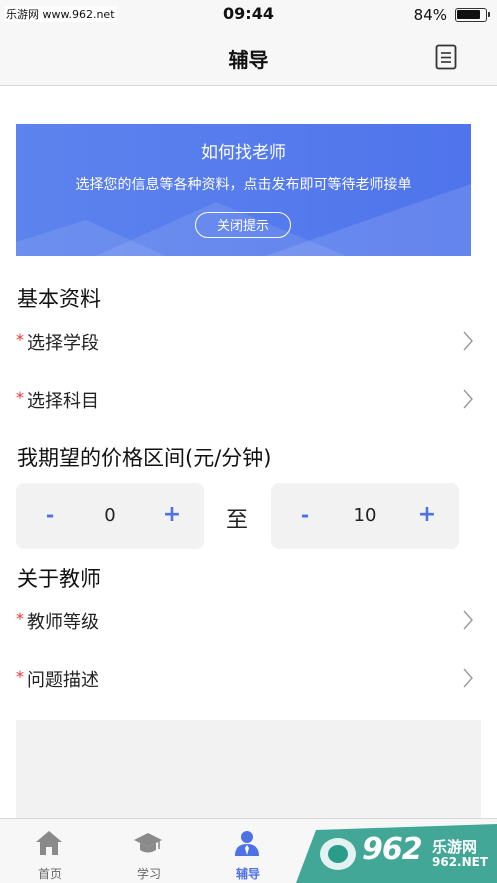  What do you see at coordinates (63, 622) in the screenshot?
I see `teacher-level-label: 教师等级` at bounding box center [63, 622].